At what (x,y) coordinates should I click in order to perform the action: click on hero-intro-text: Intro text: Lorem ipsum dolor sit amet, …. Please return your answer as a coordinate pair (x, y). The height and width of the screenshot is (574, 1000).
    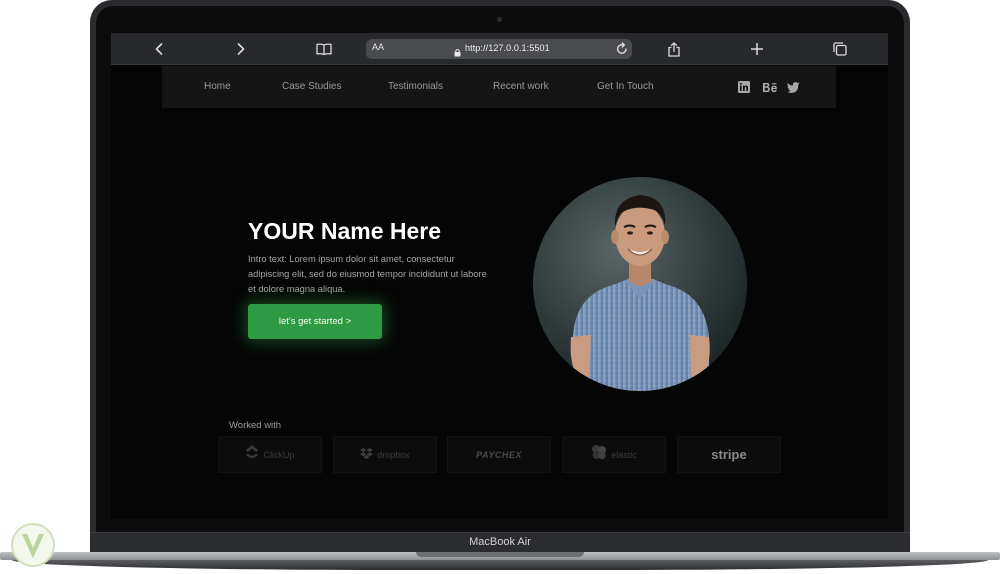
    Looking at the image, I should click on (367, 274).